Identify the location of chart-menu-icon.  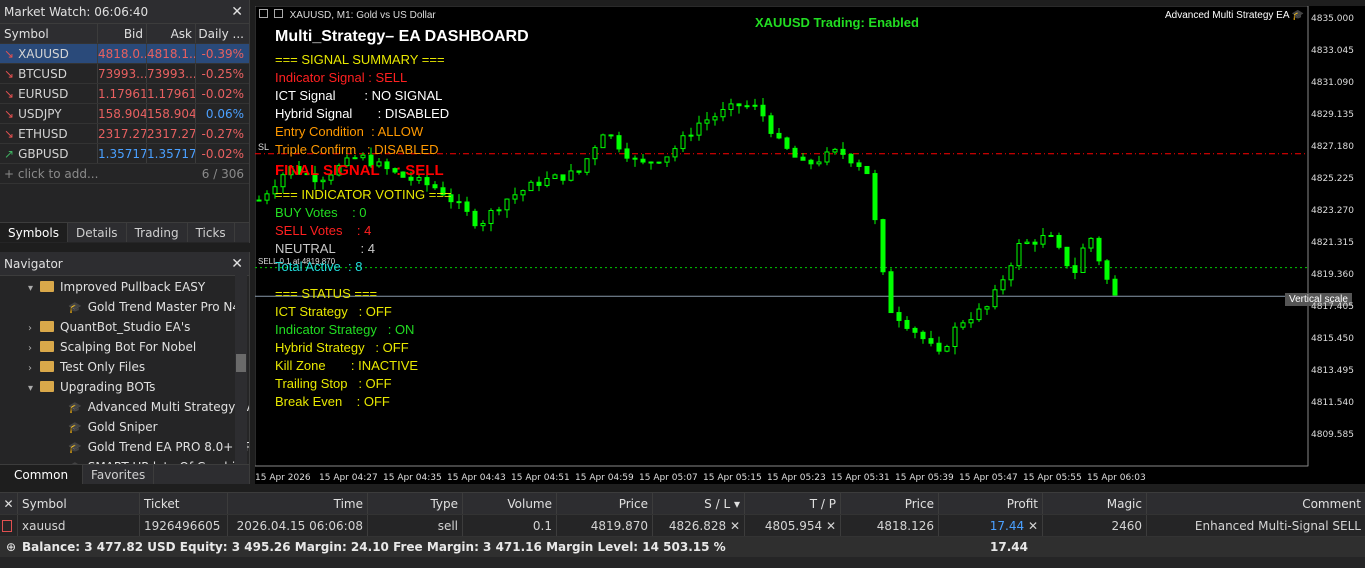
(263, 13).